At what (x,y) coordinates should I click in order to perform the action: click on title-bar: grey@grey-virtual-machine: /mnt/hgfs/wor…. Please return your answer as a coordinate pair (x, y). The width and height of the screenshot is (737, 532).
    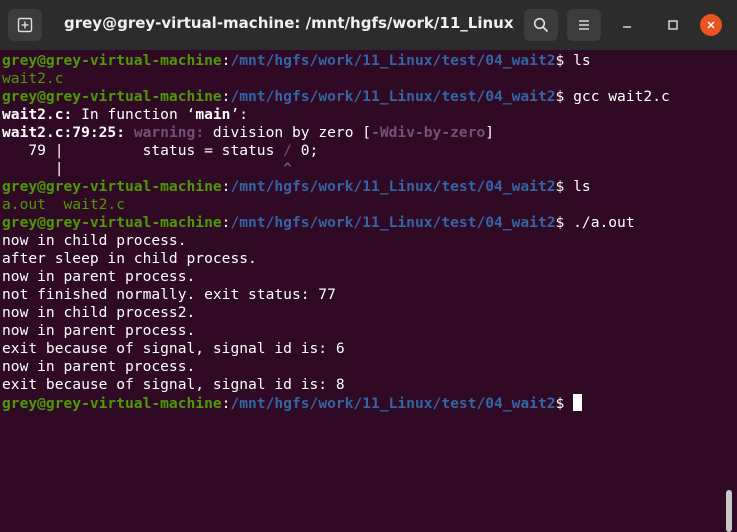
    Looking at the image, I should click on (368, 25).